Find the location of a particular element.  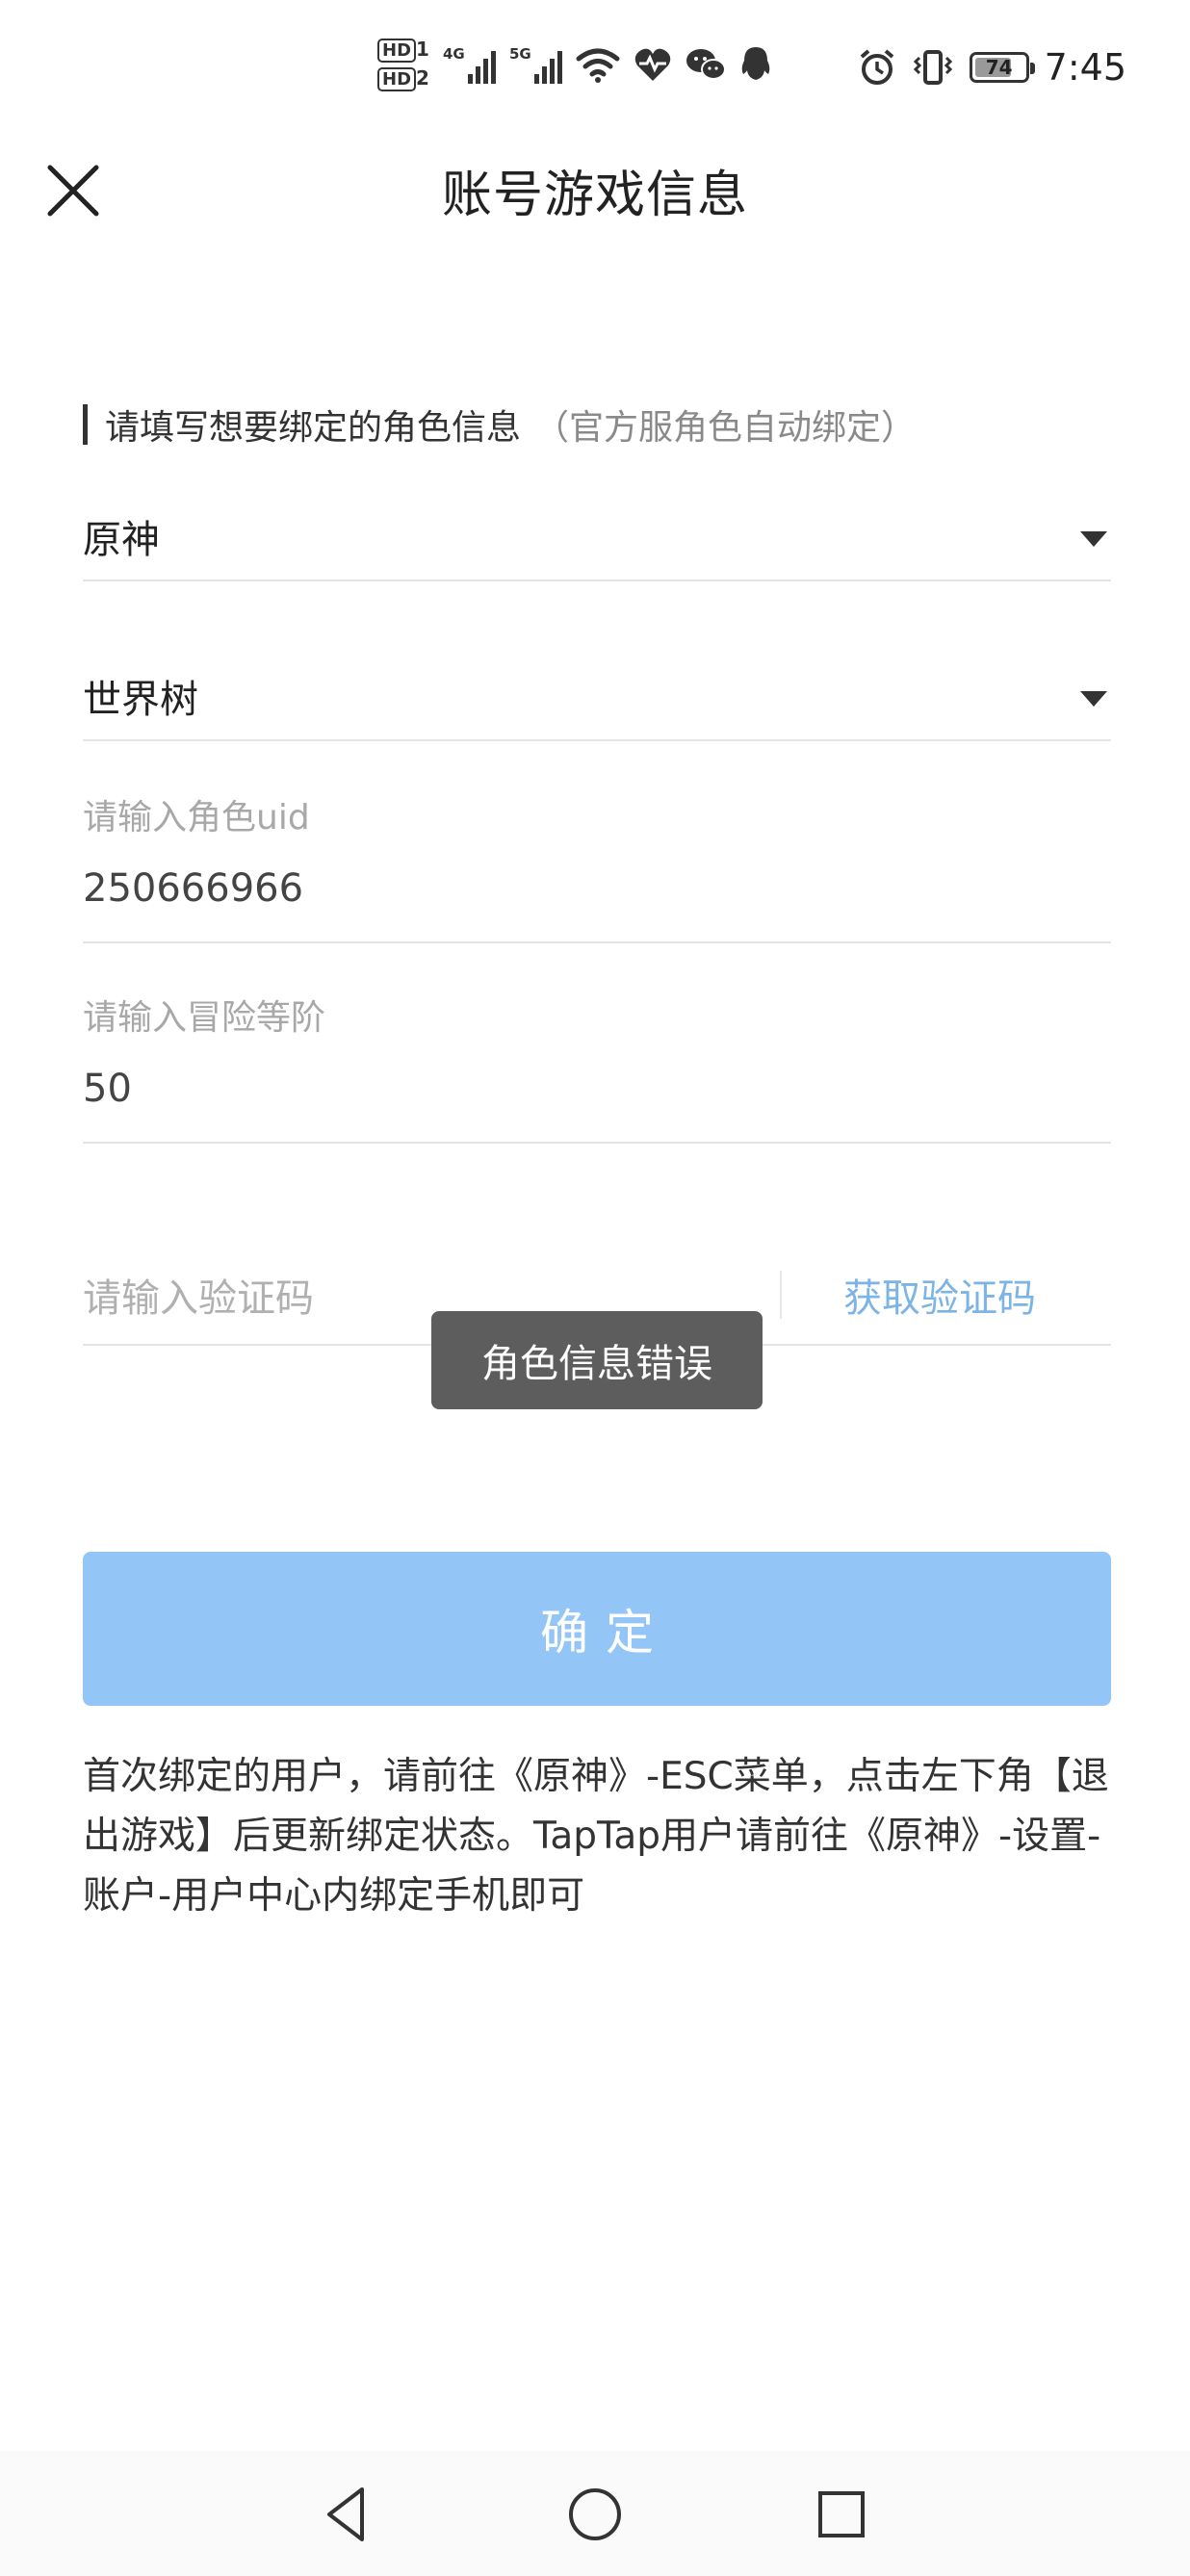

get-code-button: 获取验证码 is located at coordinates (940, 1295).